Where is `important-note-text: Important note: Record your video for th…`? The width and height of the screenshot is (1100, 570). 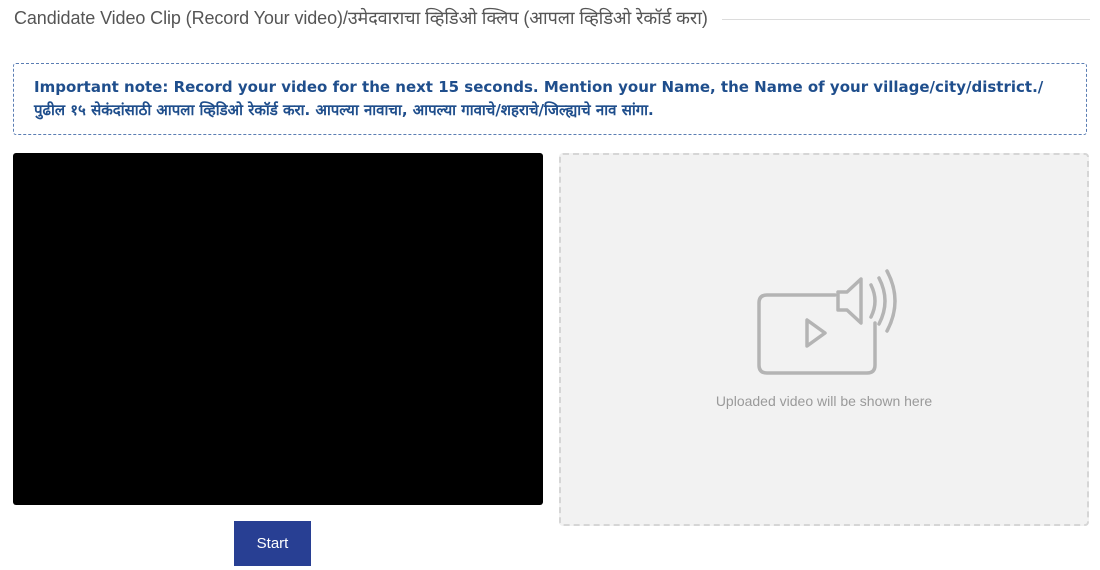 important-note-text: Important note: Record your video for th… is located at coordinates (539, 98).